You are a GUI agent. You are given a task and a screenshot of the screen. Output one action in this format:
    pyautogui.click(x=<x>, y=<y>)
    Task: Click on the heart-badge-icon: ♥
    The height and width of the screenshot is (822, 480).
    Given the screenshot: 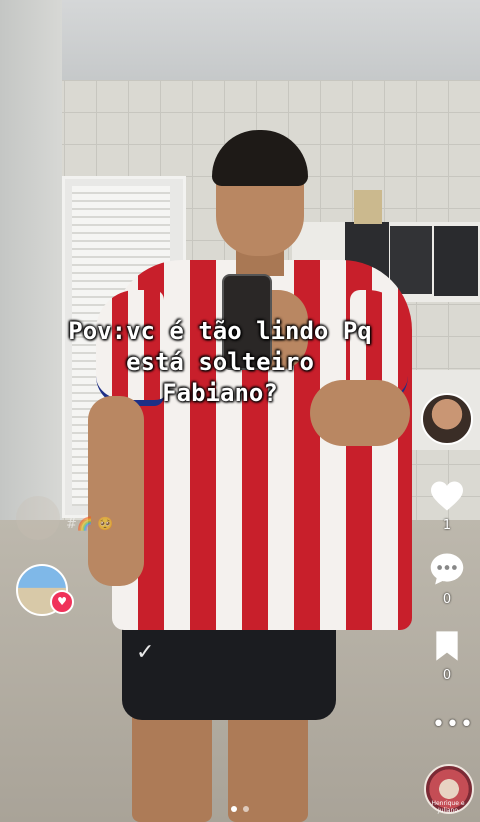 What is the action you would take?
    pyautogui.click(x=62, y=602)
    